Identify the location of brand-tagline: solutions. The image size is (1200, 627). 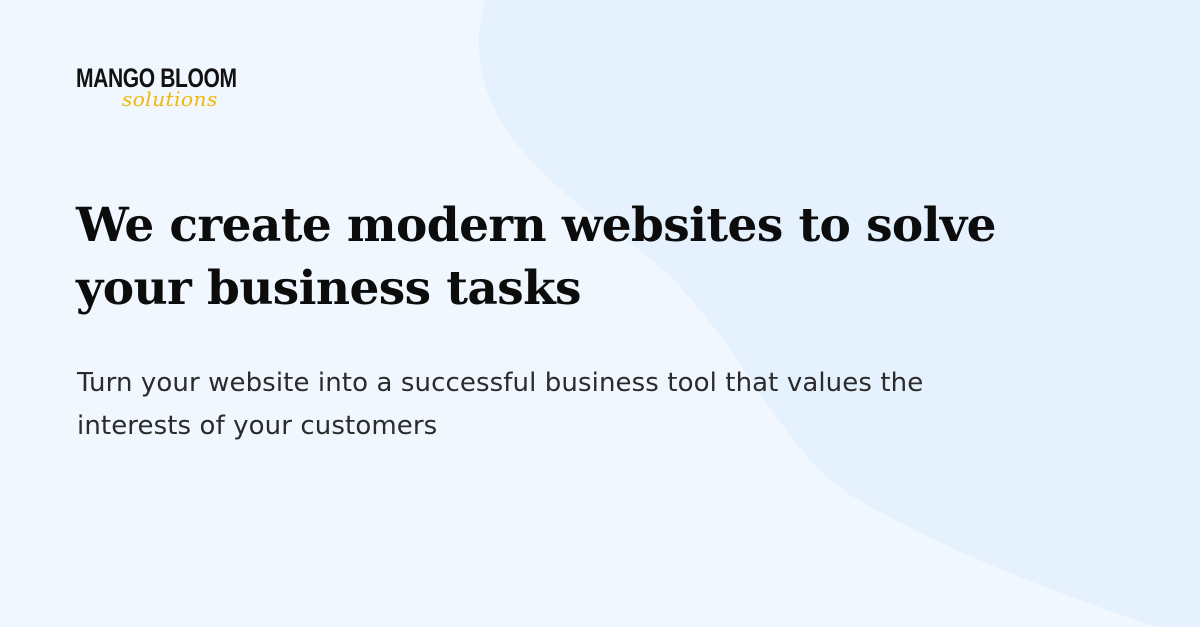
(170, 99).